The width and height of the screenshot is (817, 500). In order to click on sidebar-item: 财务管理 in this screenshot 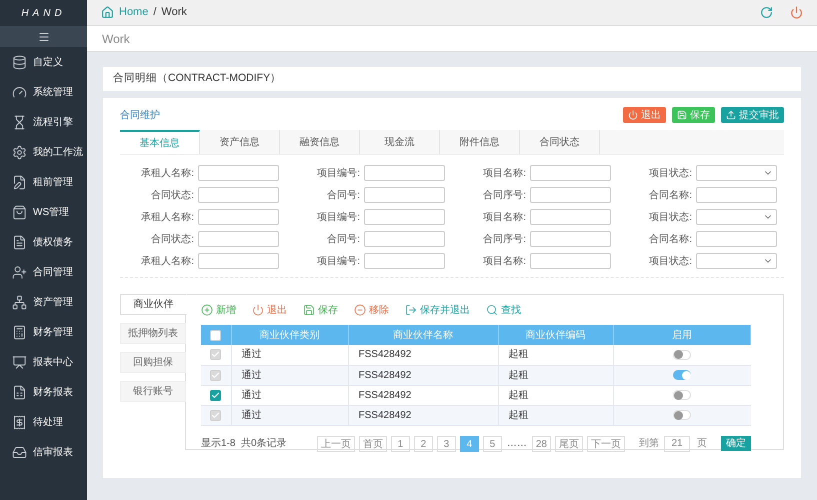, I will do `click(43, 332)`.